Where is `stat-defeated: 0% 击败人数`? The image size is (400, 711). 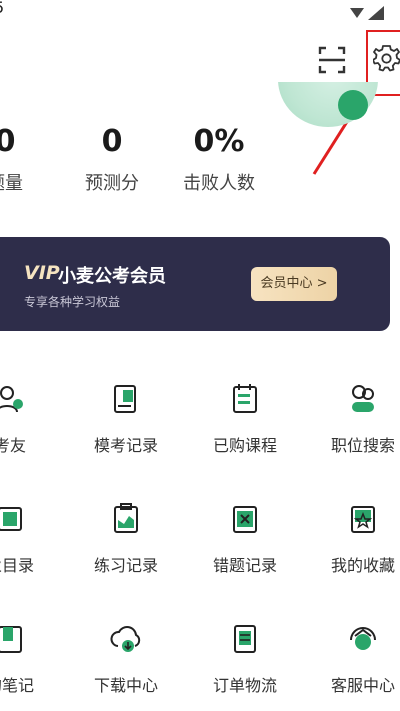
stat-defeated: 0% 击败人数 is located at coordinates (219, 159).